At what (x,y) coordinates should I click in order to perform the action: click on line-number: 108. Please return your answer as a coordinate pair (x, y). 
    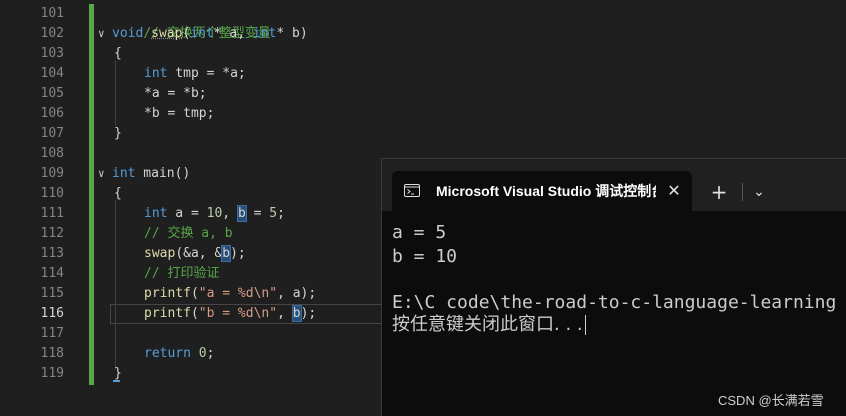
    Looking at the image, I should click on (52, 153).